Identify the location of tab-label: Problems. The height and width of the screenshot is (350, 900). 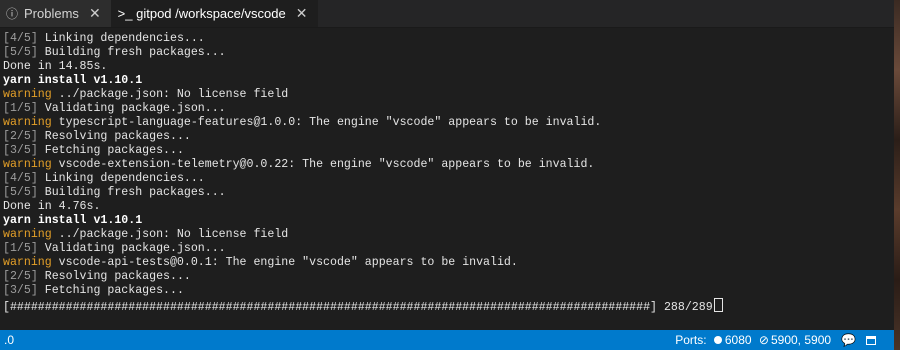
(51, 13).